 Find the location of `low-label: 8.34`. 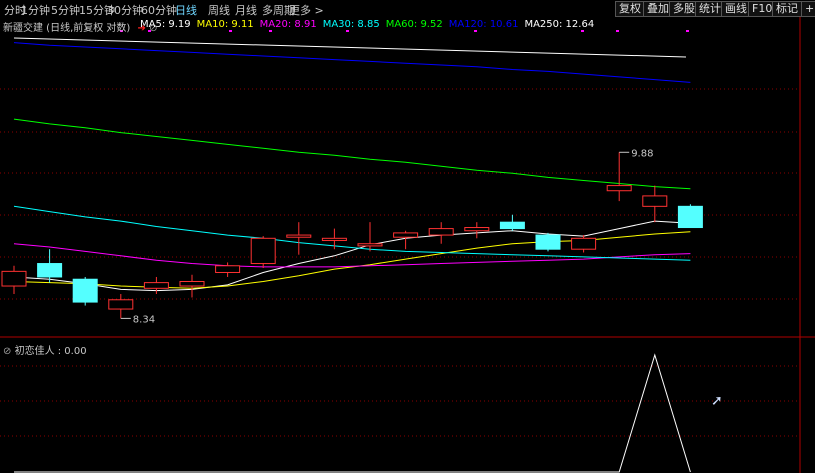

low-label: 8.34 is located at coordinates (144, 319).